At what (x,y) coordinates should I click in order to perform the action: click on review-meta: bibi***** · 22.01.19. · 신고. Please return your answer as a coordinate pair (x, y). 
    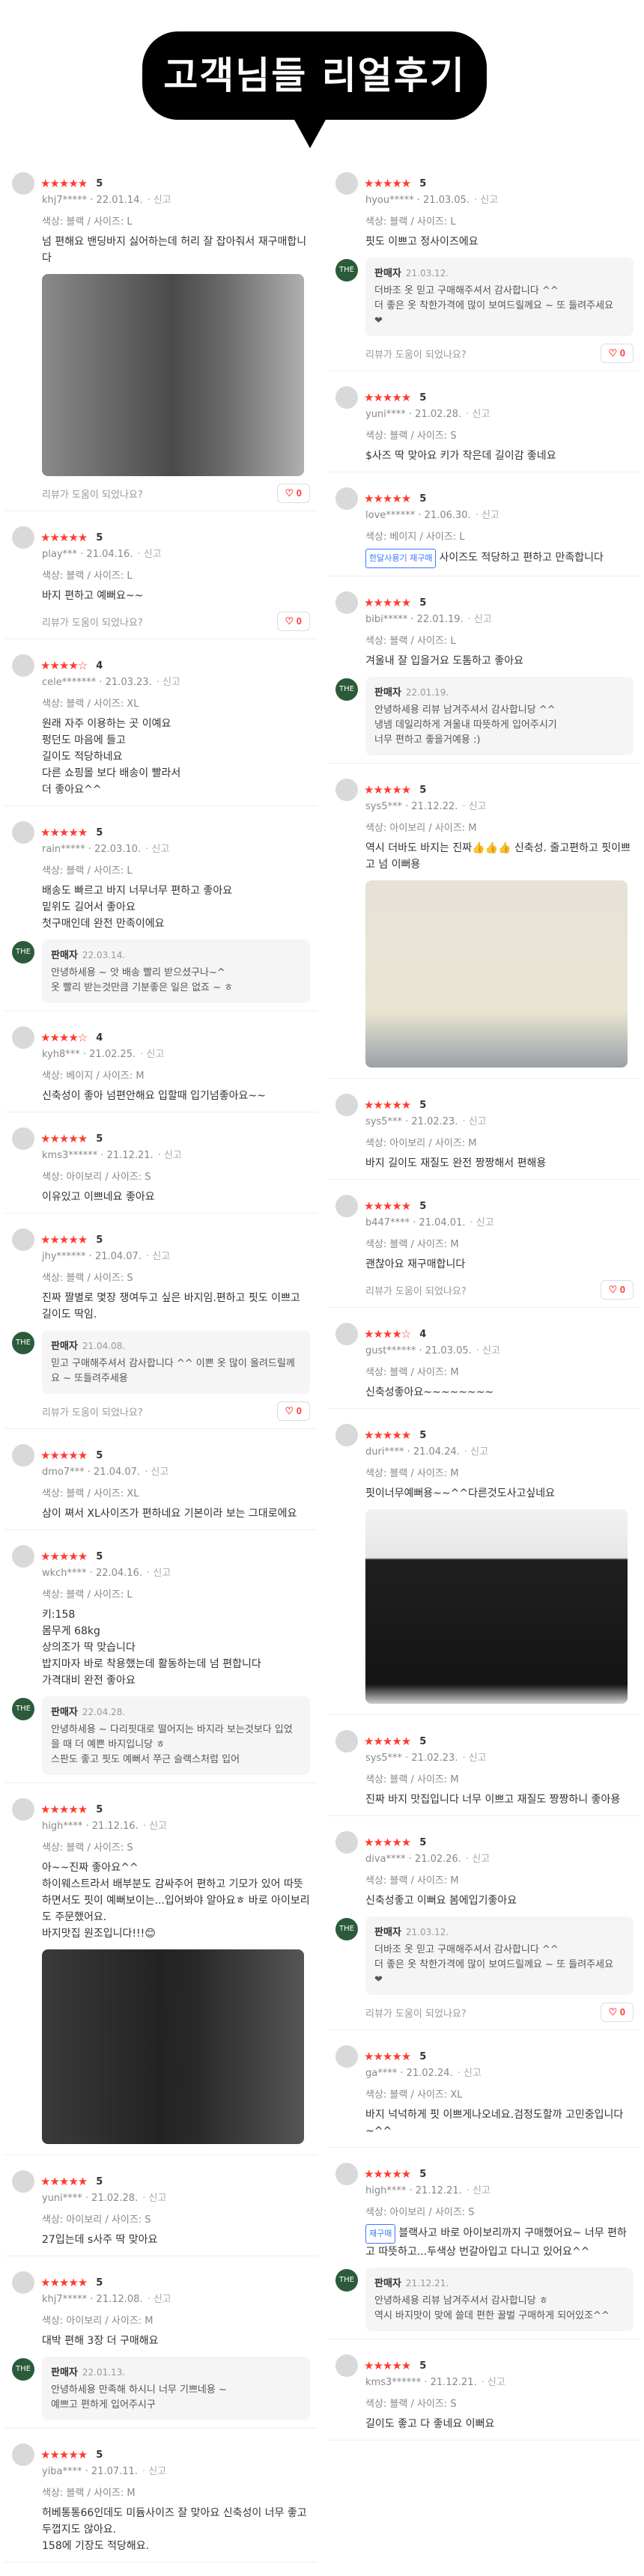
    Looking at the image, I should click on (499, 618).